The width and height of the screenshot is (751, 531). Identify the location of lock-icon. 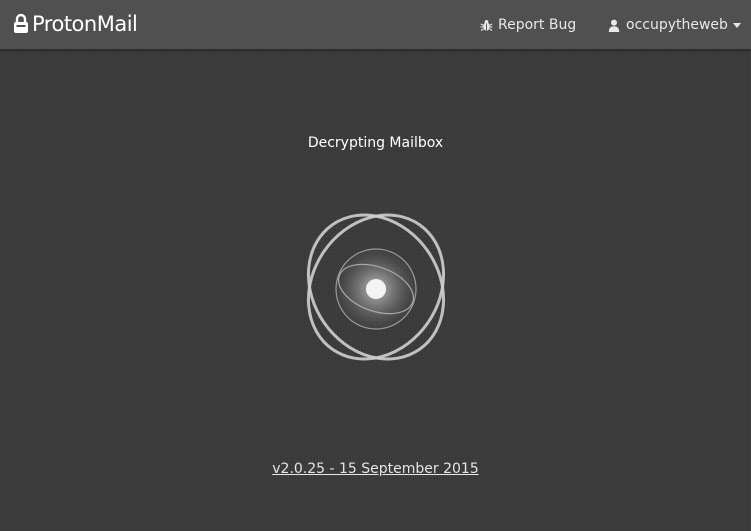
(21, 24).